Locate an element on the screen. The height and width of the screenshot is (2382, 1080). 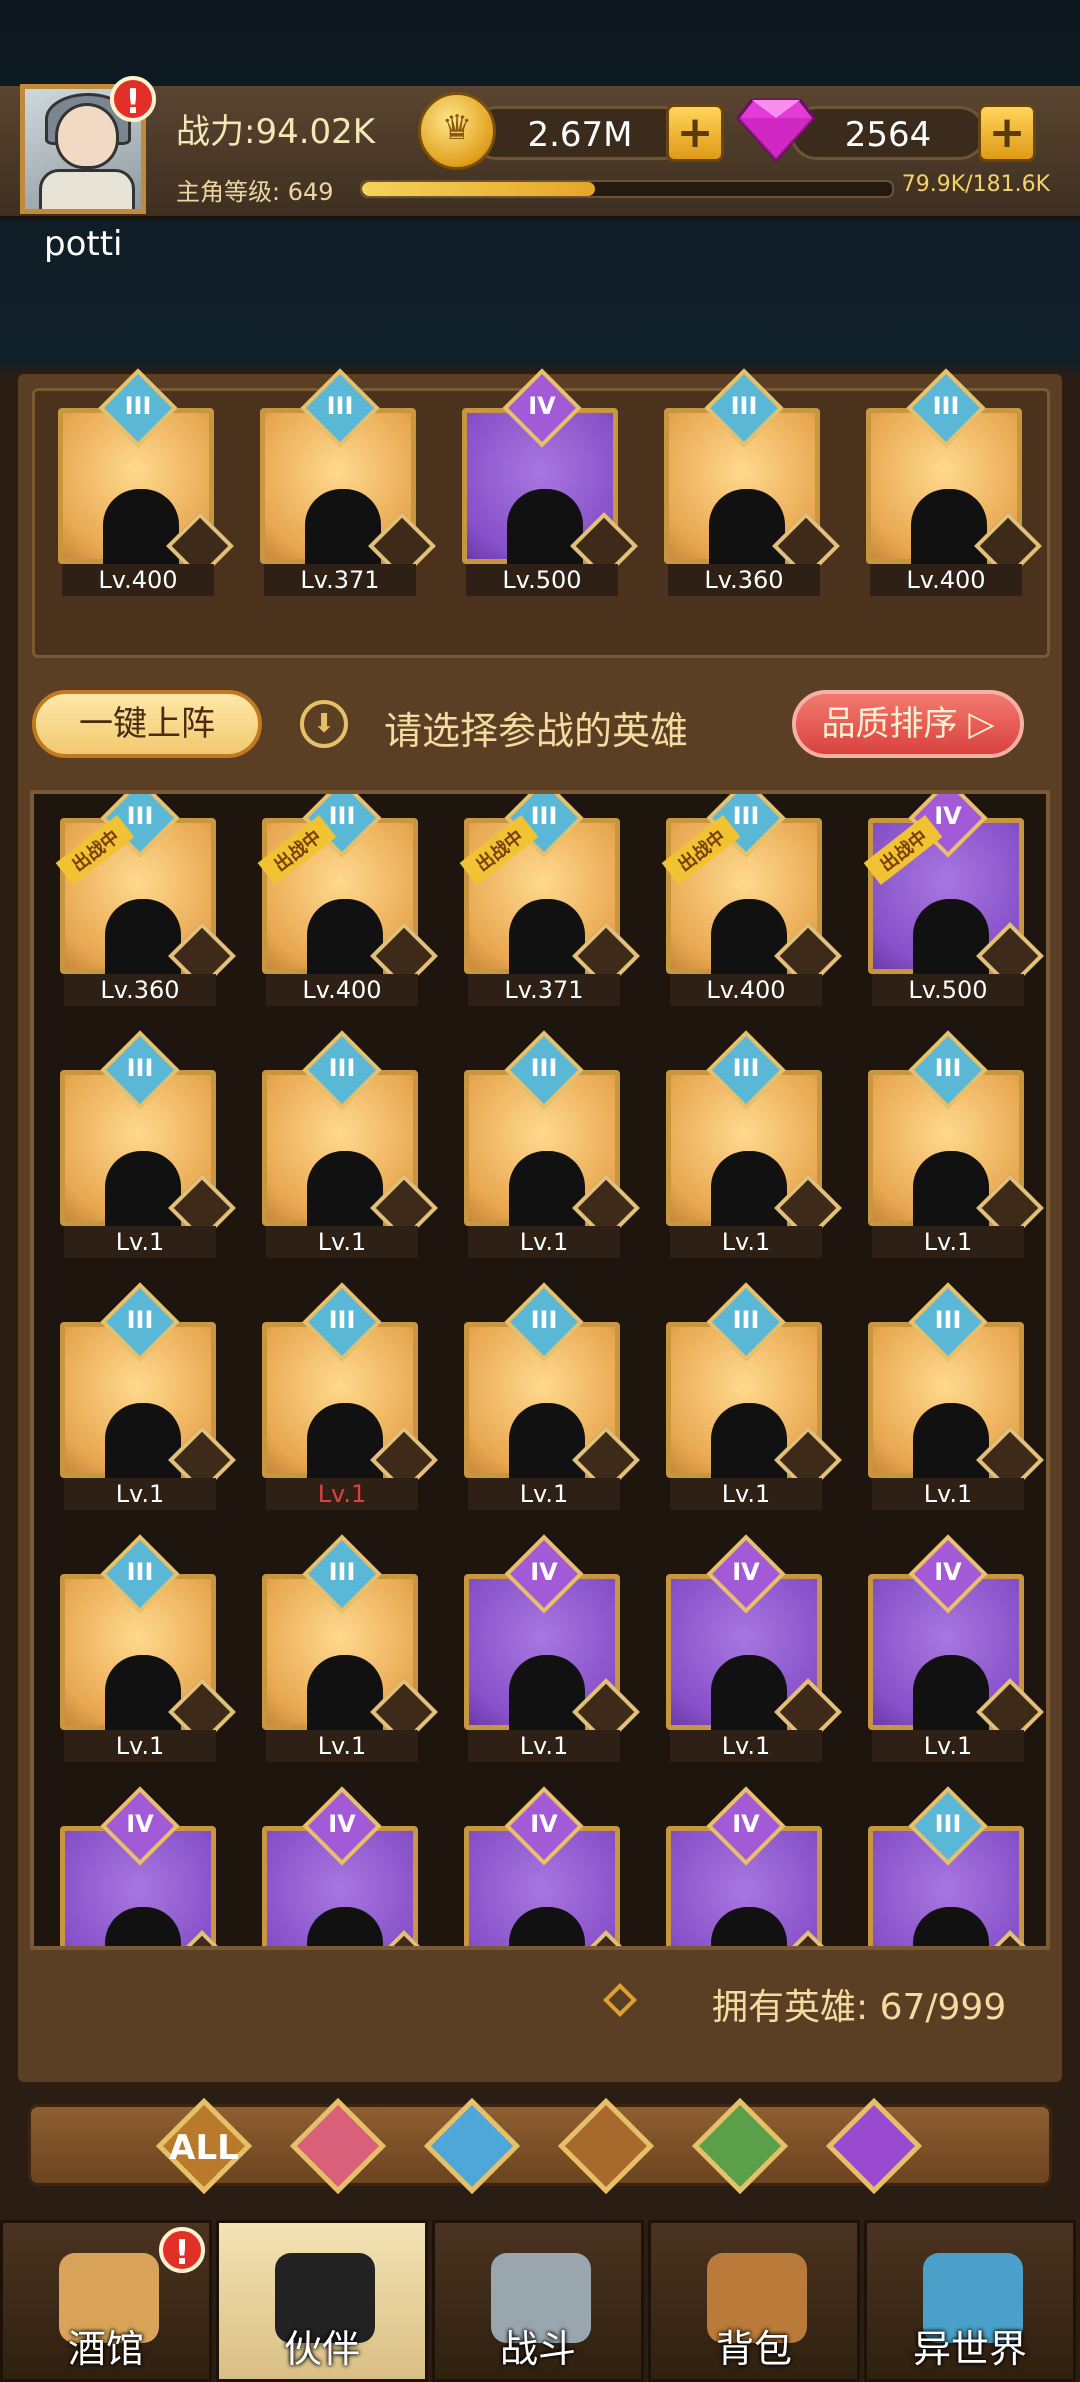
filter-all-label: ALL is located at coordinates (204, 2148).